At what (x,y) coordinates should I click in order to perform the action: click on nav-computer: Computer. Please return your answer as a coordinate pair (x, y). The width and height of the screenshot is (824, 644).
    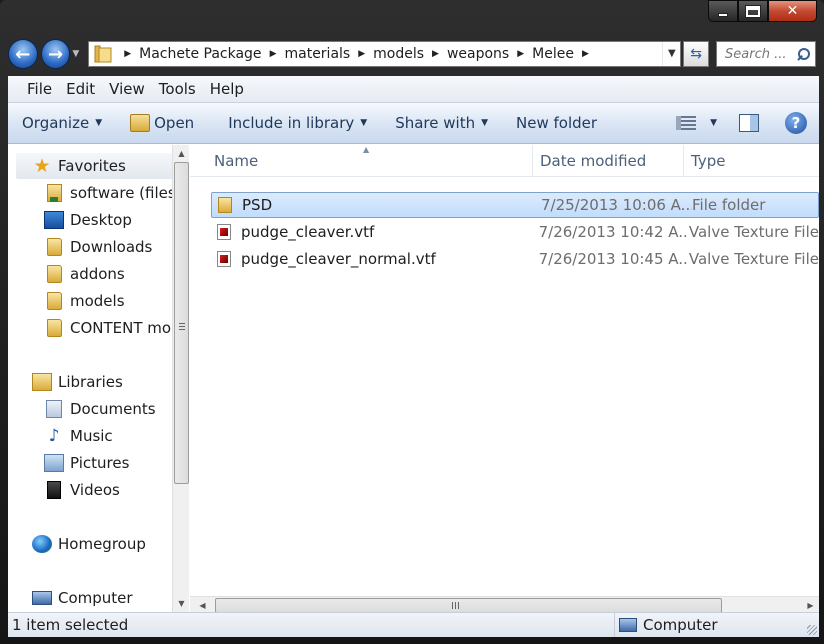
    Looking at the image, I should click on (82, 598).